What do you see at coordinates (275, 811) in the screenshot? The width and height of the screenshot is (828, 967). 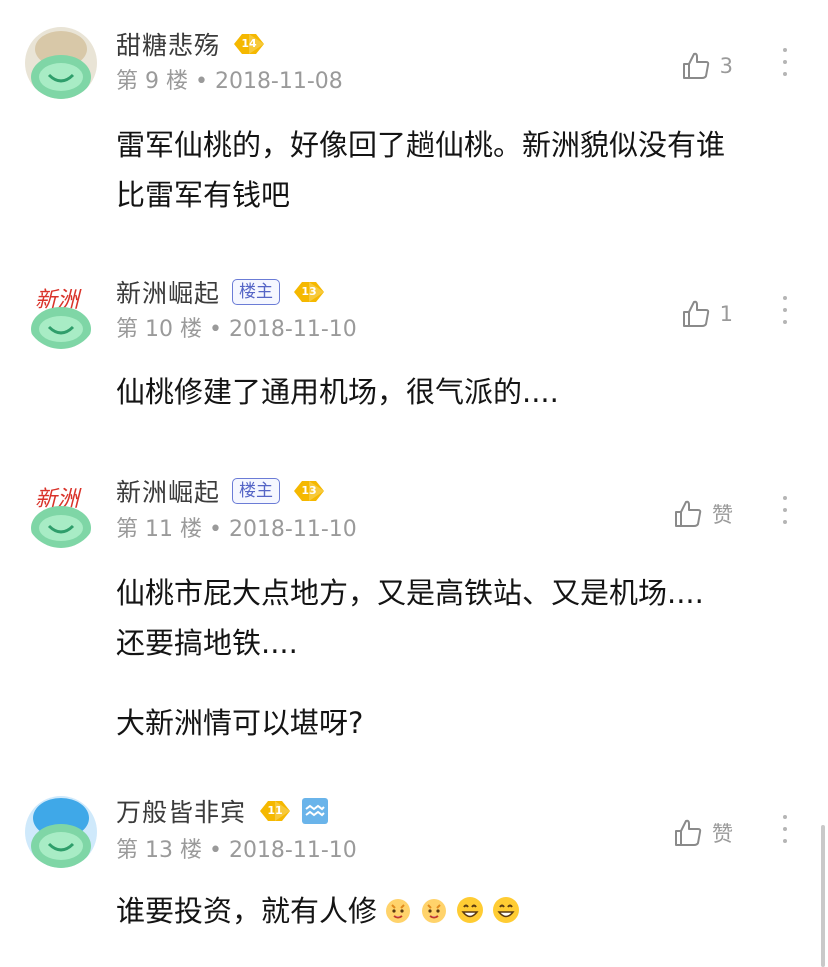 I see `level-badge: 11` at bounding box center [275, 811].